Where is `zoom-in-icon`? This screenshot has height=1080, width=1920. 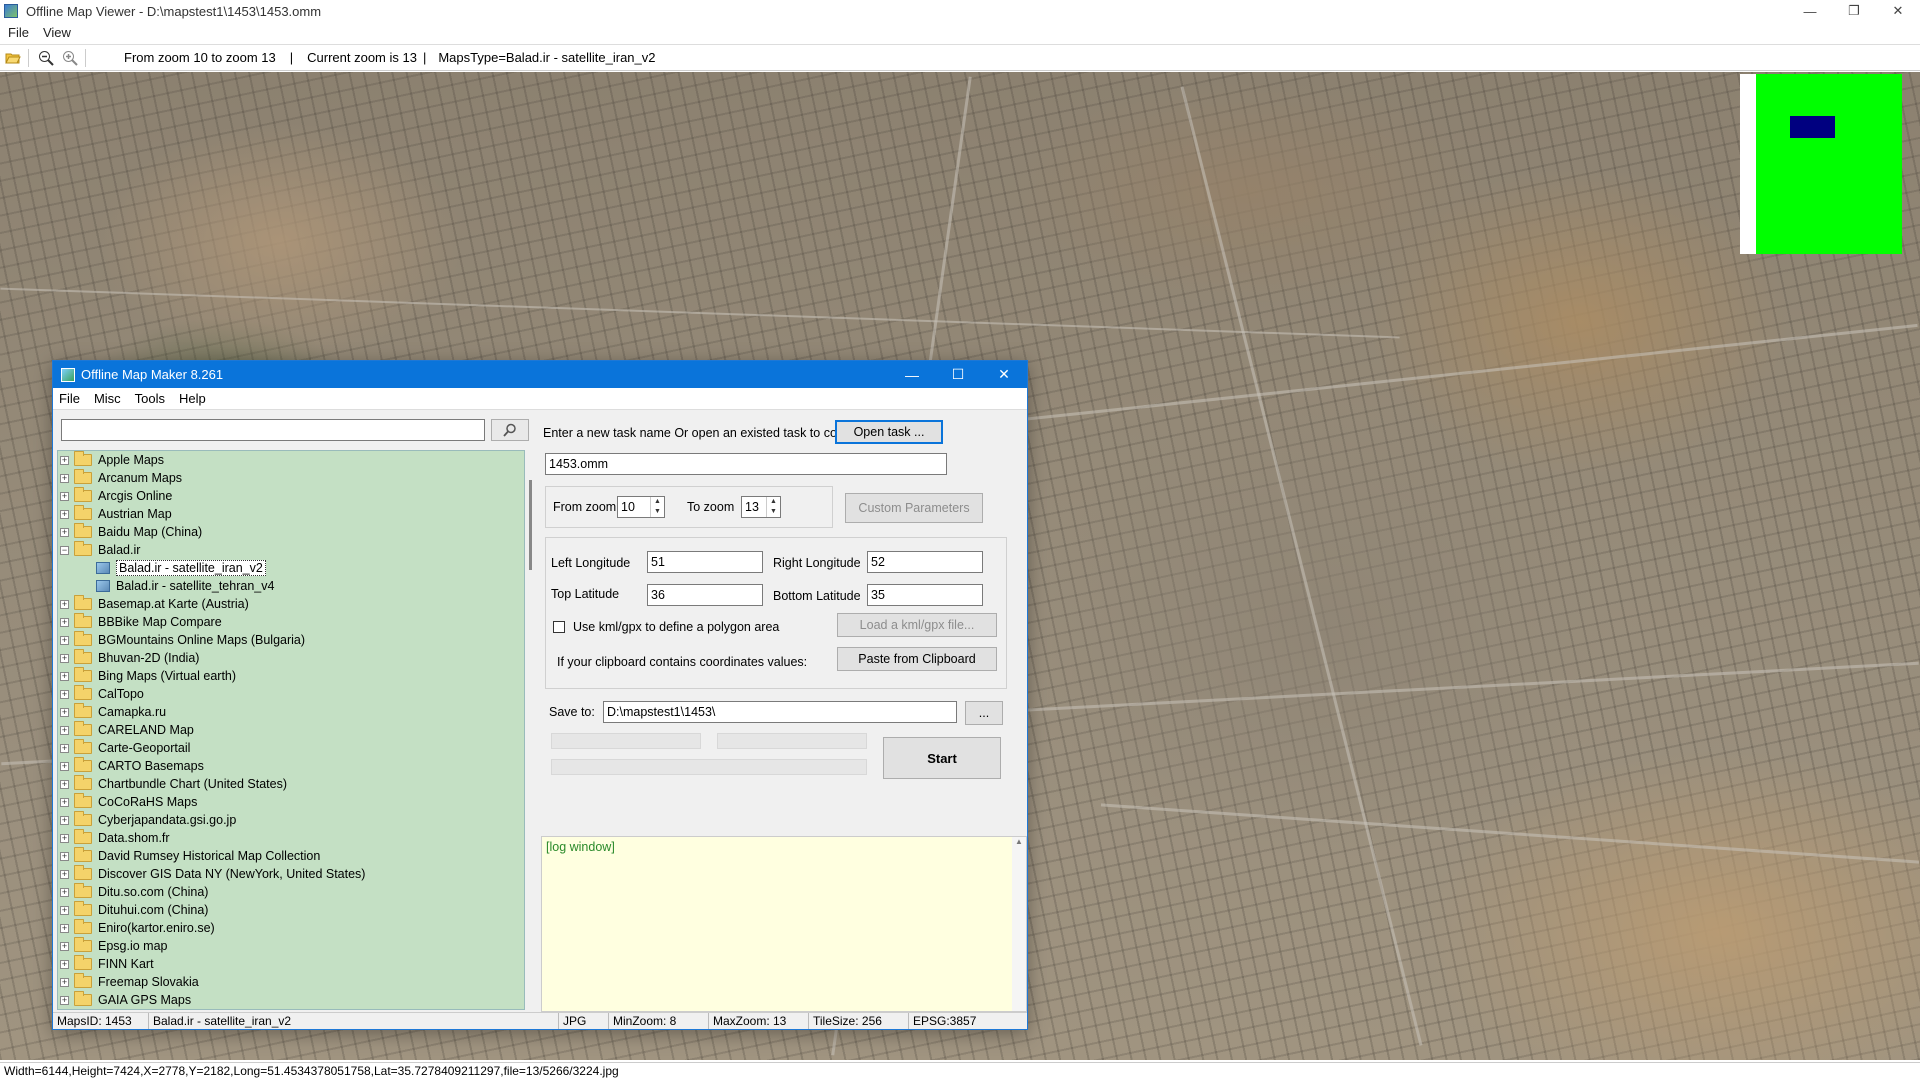
zoom-in-icon is located at coordinates (70, 58).